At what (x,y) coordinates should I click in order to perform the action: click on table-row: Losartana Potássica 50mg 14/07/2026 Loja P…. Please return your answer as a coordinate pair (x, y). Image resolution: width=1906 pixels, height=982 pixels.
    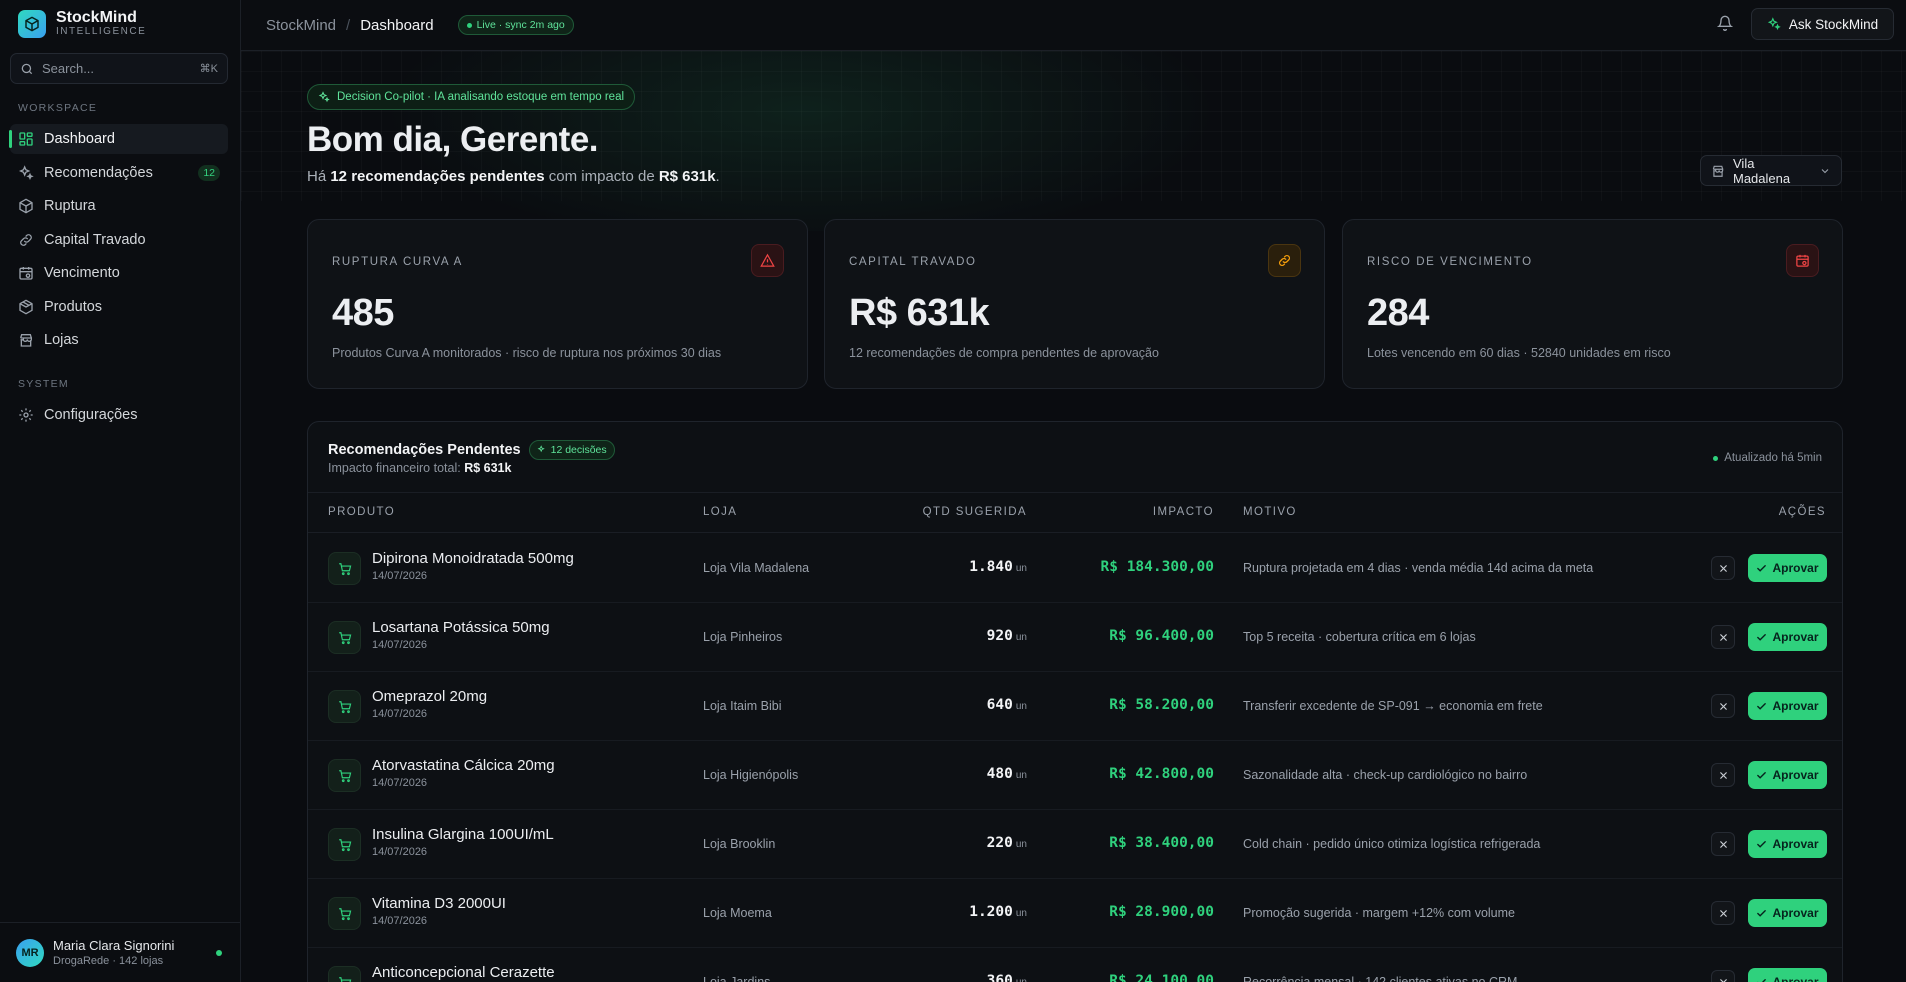
    Looking at the image, I should click on (1075, 637).